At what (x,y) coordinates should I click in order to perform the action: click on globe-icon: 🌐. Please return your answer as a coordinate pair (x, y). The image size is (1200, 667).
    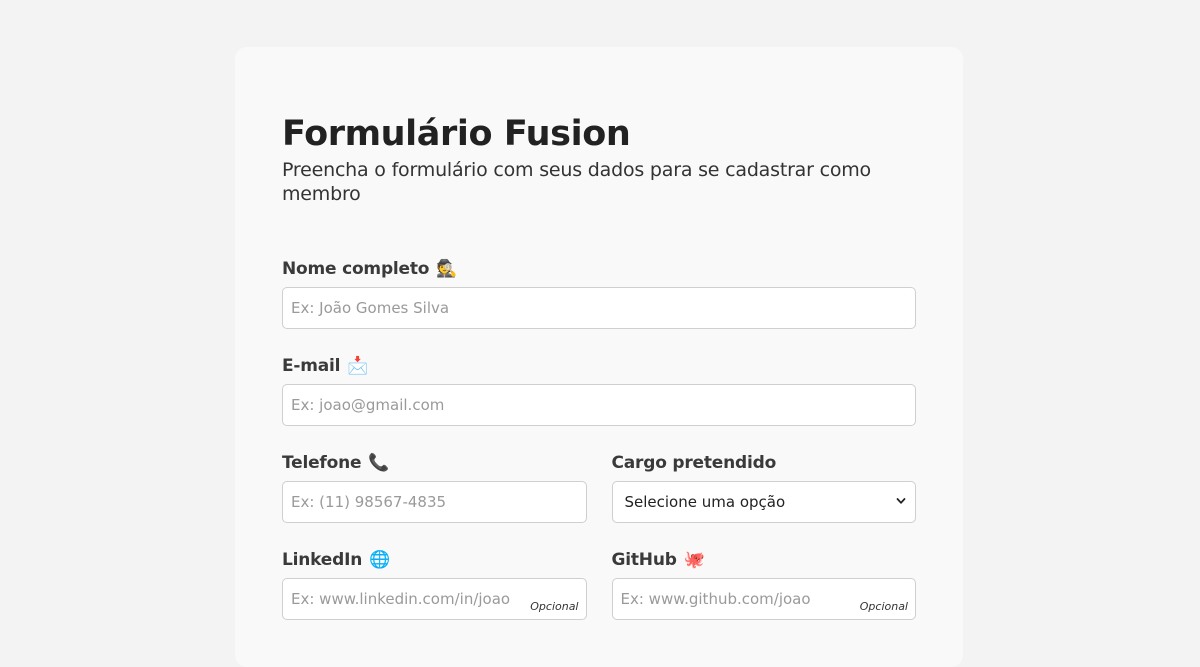
    Looking at the image, I should click on (380, 560).